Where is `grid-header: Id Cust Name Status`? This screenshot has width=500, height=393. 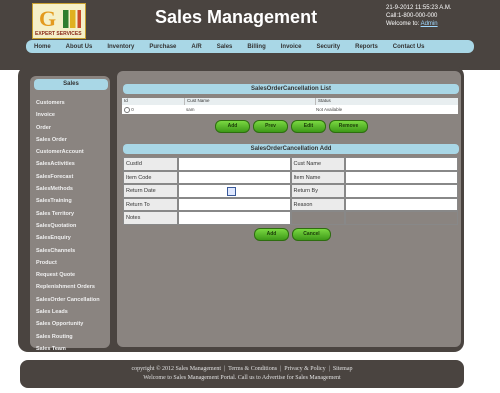 grid-header: Id Cust Name Status is located at coordinates (290, 101).